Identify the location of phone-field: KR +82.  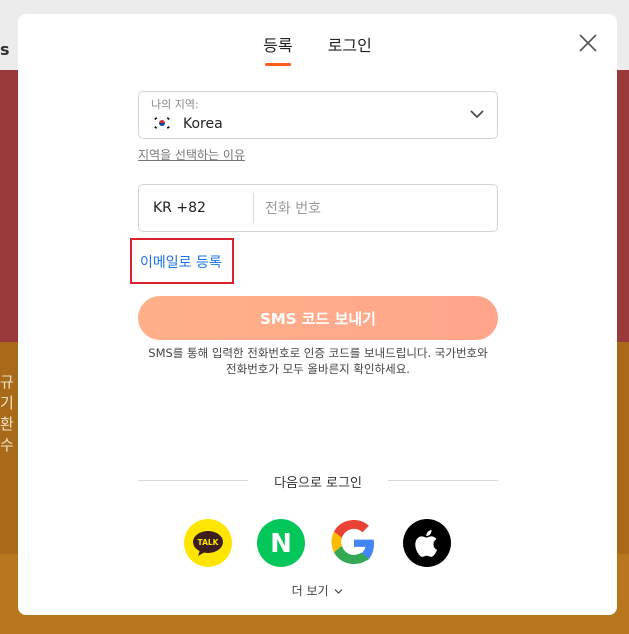
(318, 208).